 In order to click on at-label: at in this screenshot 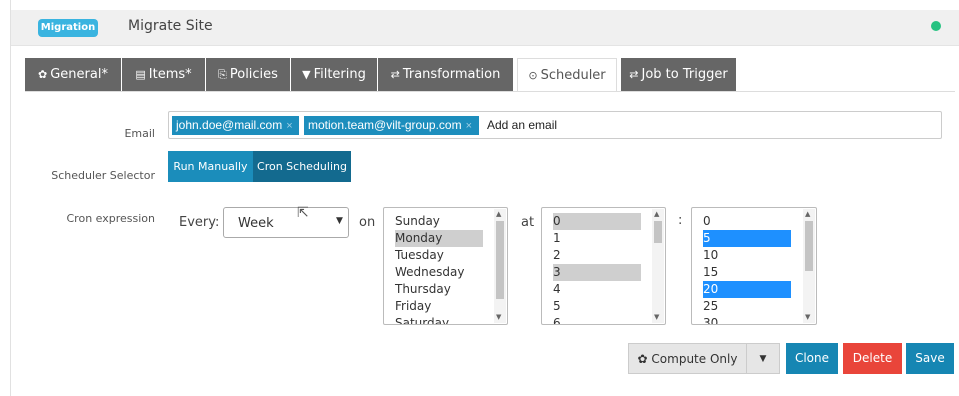, I will do `click(528, 222)`.